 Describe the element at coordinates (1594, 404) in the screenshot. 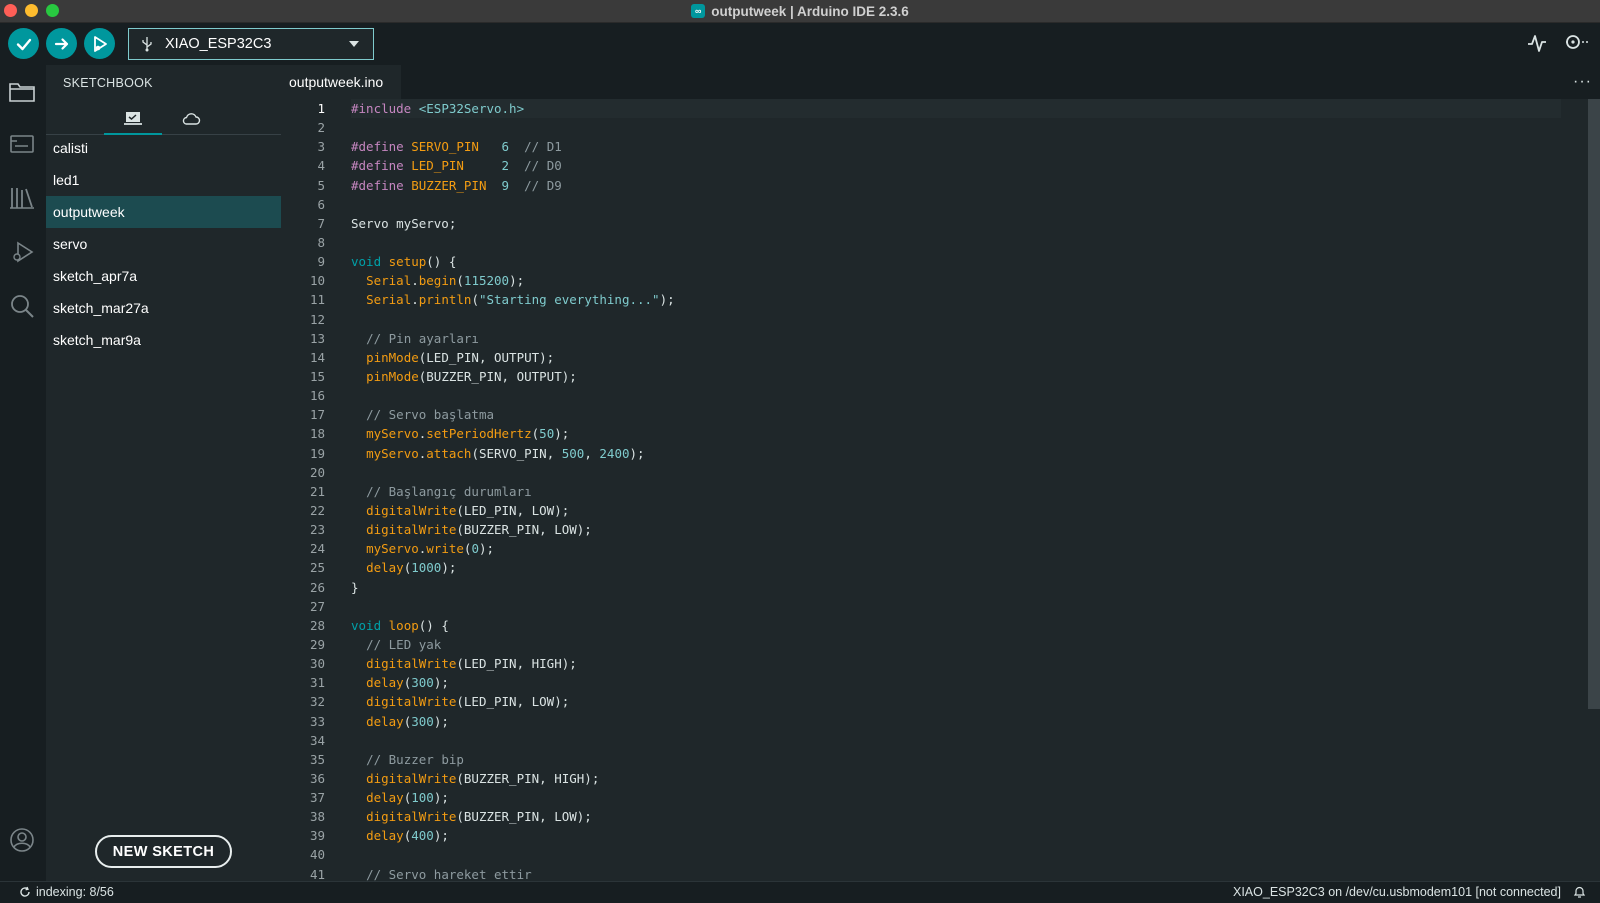

I see `editor-scrollbar` at that location.